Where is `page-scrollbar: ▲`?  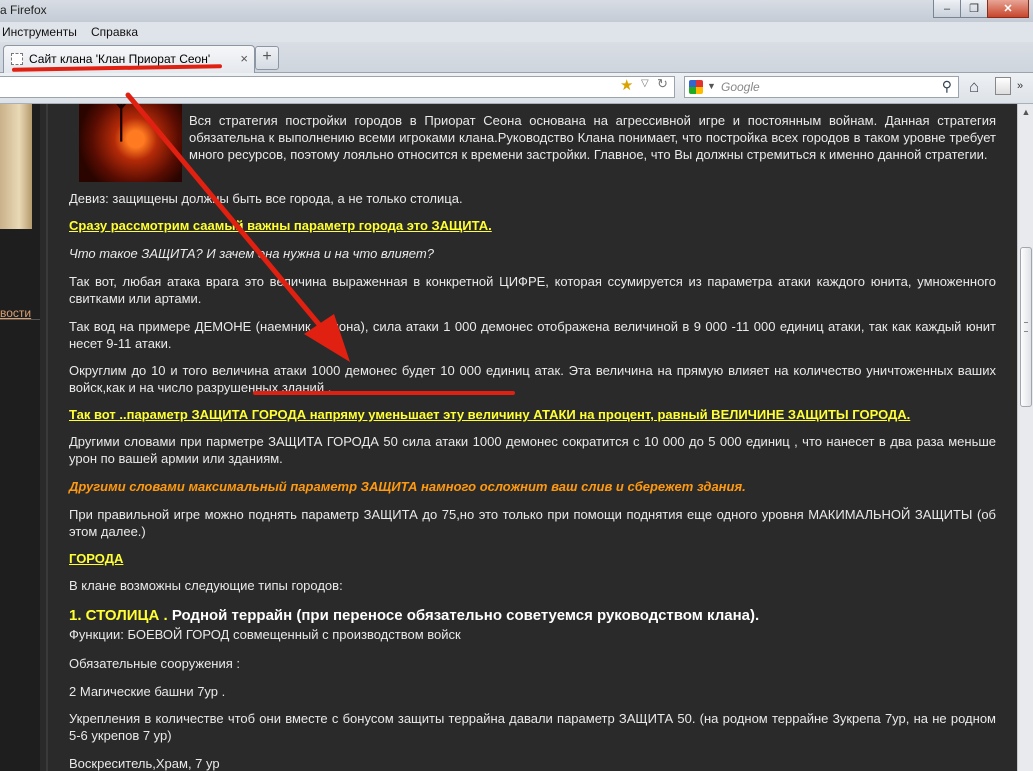
page-scrollbar: ▲ is located at coordinates (1025, 437).